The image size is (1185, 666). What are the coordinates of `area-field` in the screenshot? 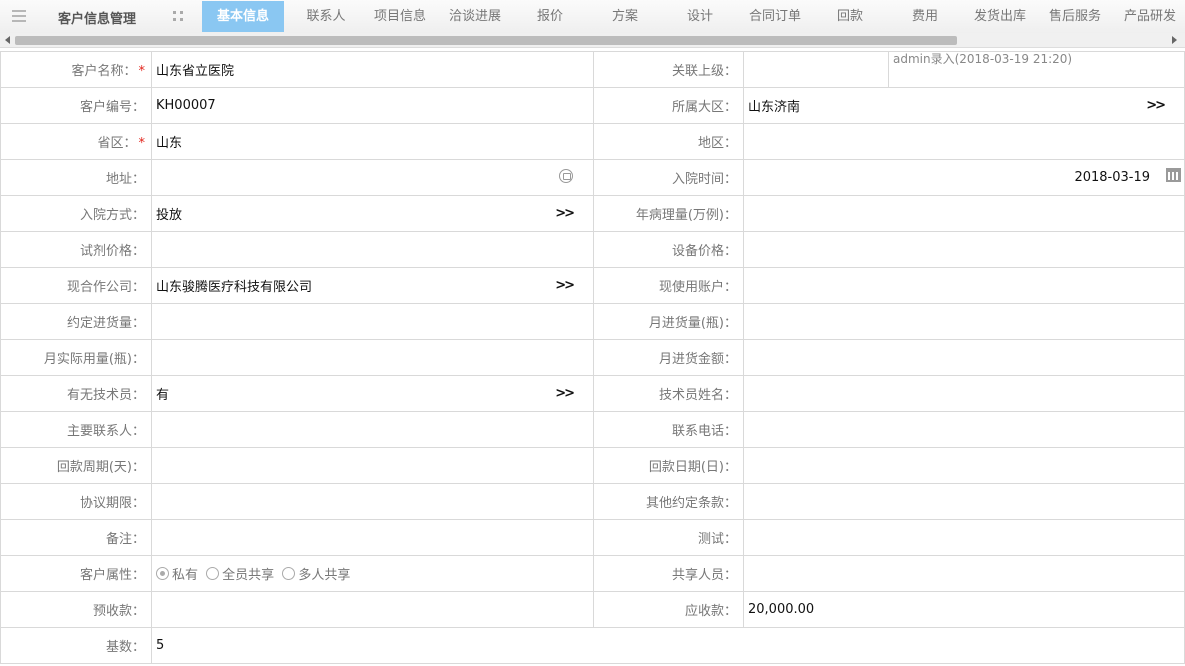 It's located at (964, 141).